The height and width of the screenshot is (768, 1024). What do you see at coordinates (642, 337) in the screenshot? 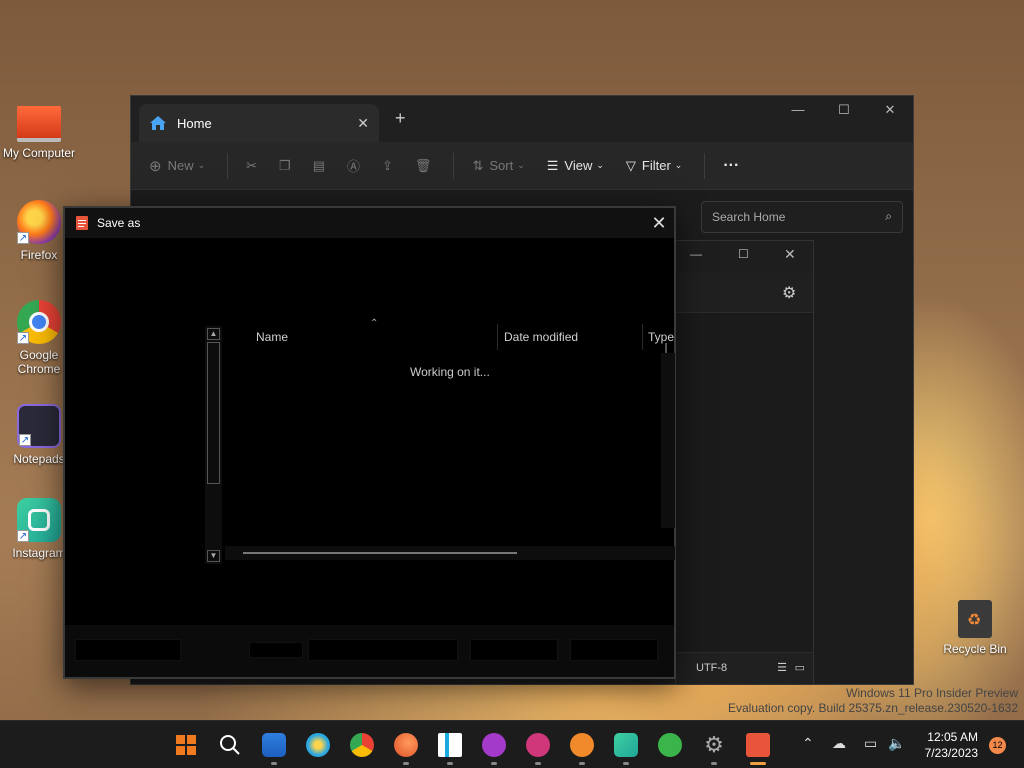
I see `column-divider` at bounding box center [642, 337].